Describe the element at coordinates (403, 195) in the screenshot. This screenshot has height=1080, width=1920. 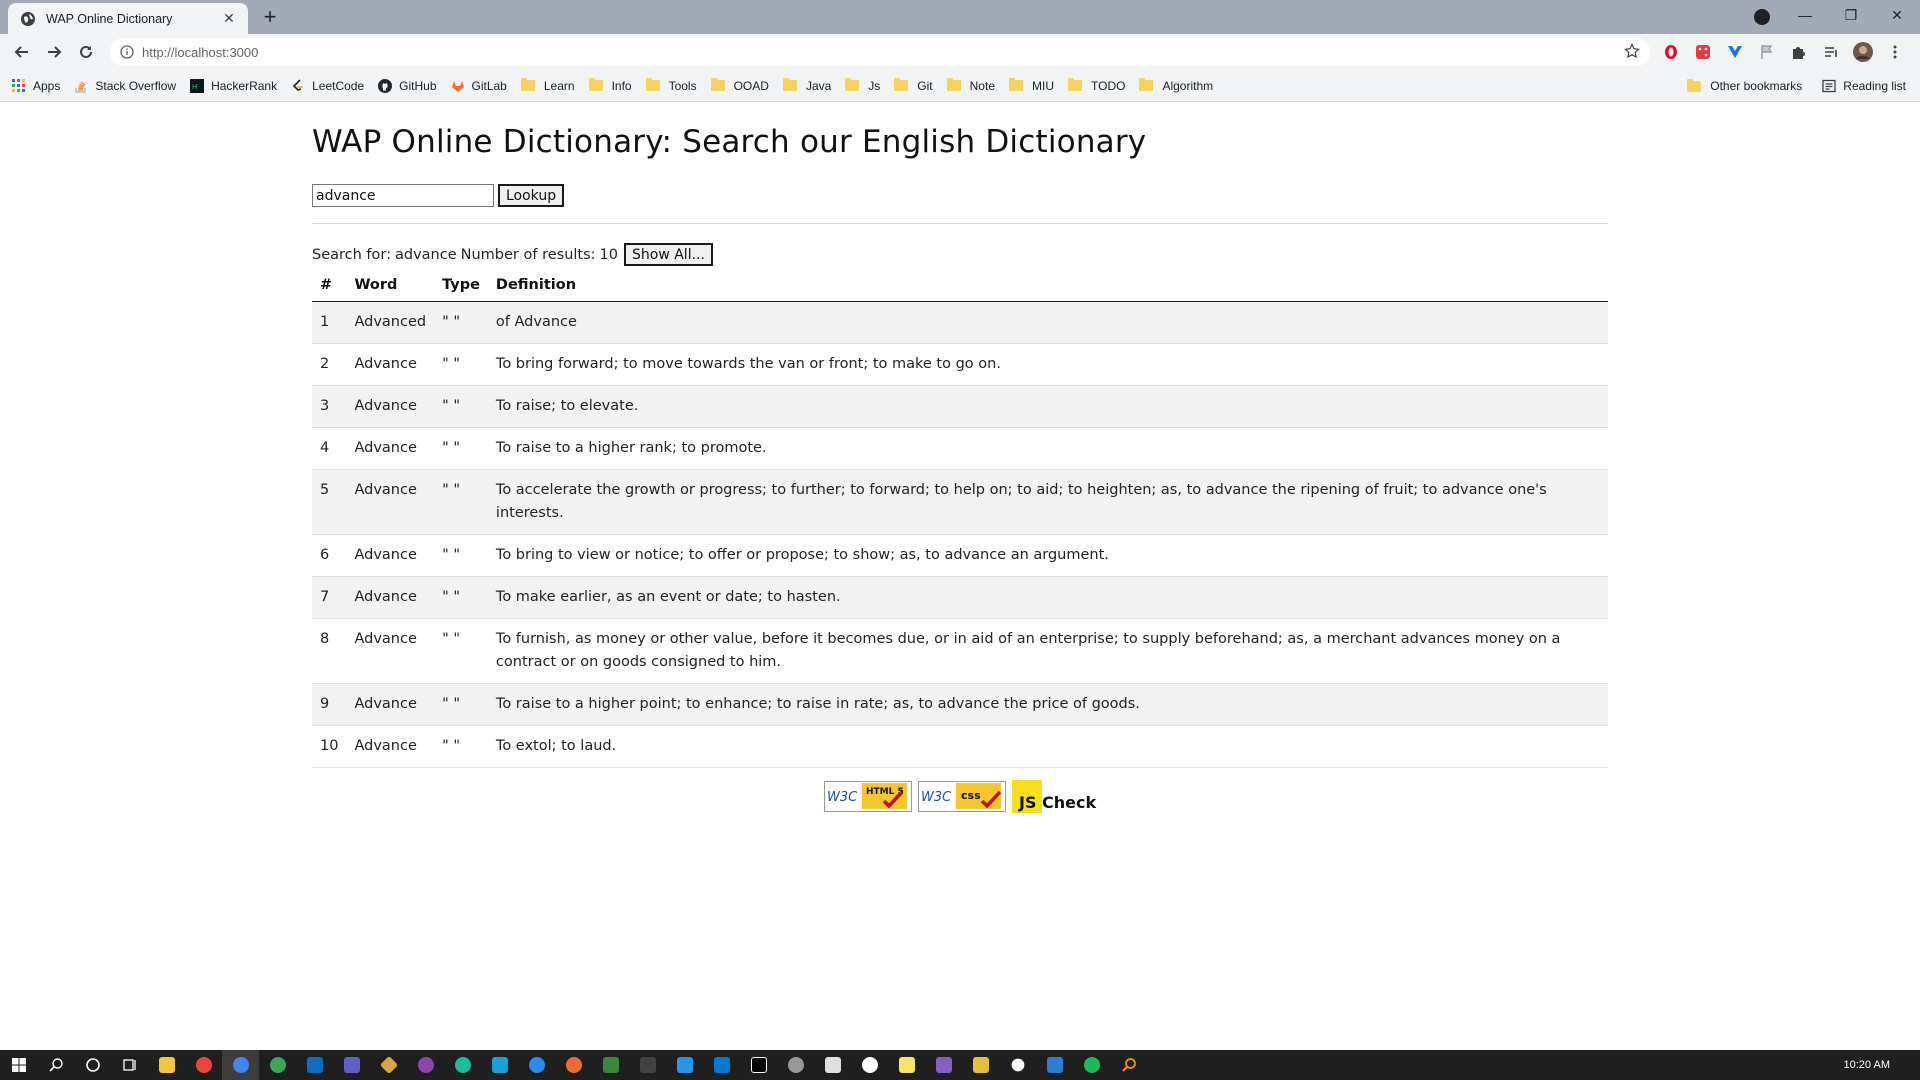
I see `search-input` at that location.